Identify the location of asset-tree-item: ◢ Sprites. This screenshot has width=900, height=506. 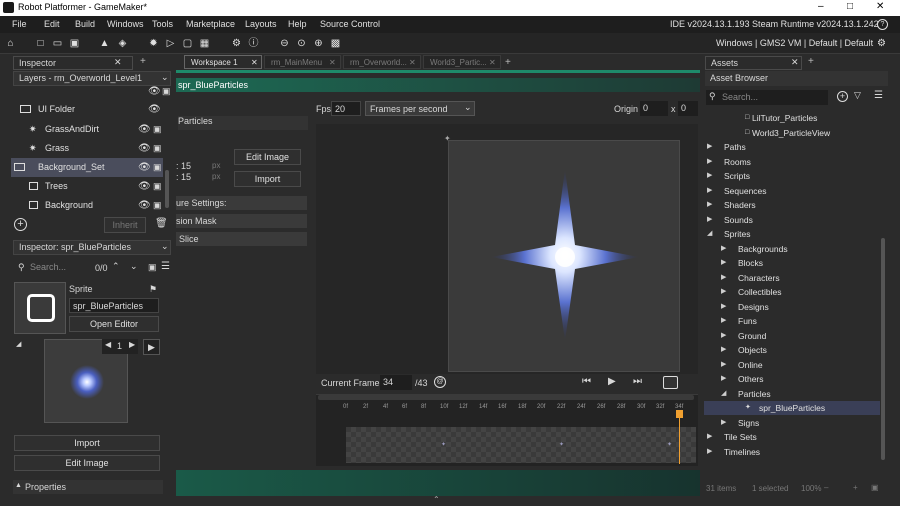
(792, 234).